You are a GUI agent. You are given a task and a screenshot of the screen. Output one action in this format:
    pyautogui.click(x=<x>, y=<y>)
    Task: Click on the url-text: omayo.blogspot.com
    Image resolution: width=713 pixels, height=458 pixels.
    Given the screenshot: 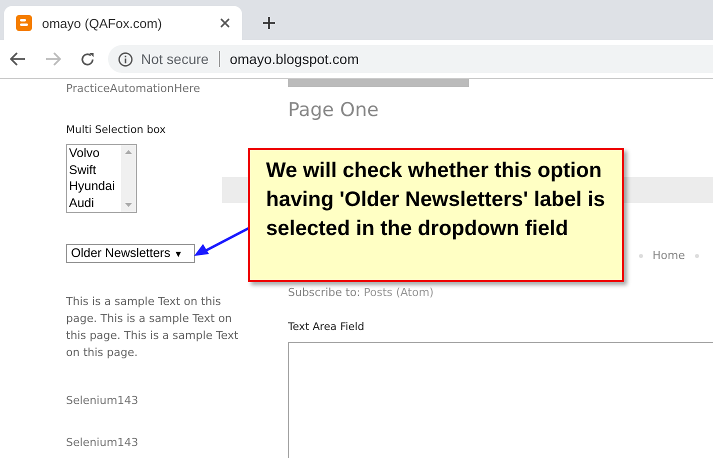 What is the action you would take?
    pyautogui.click(x=294, y=59)
    